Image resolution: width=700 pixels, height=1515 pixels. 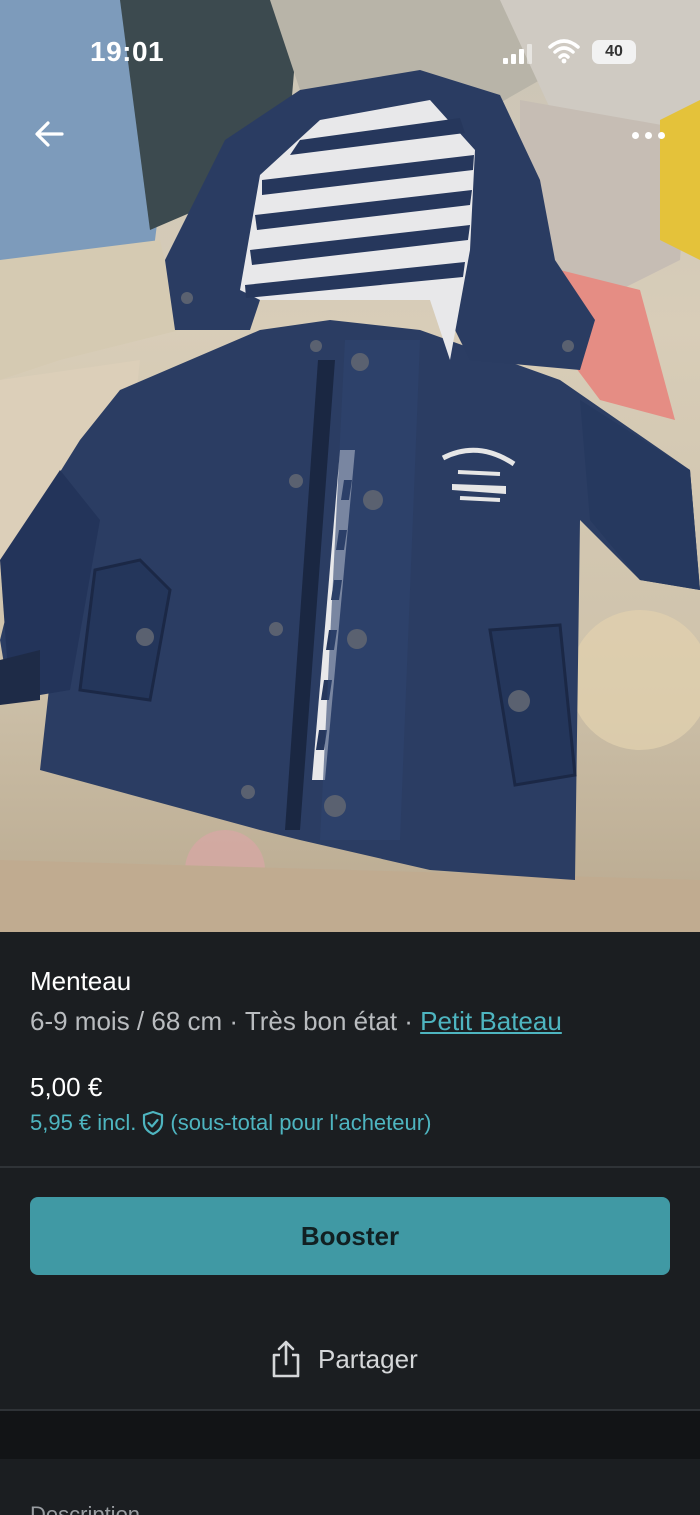 What do you see at coordinates (153, 1123) in the screenshot?
I see `shield-check-icon` at bounding box center [153, 1123].